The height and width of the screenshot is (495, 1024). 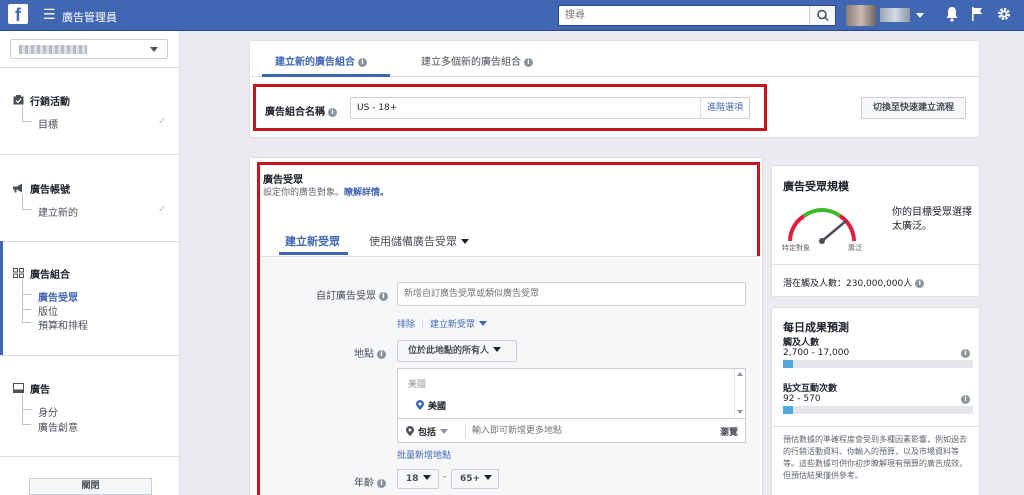 What do you see at coordinates (58, 296) in the screenshot?
I see `sidebar-item-audience: 廣告受眾` at bounding box center [58, 296].